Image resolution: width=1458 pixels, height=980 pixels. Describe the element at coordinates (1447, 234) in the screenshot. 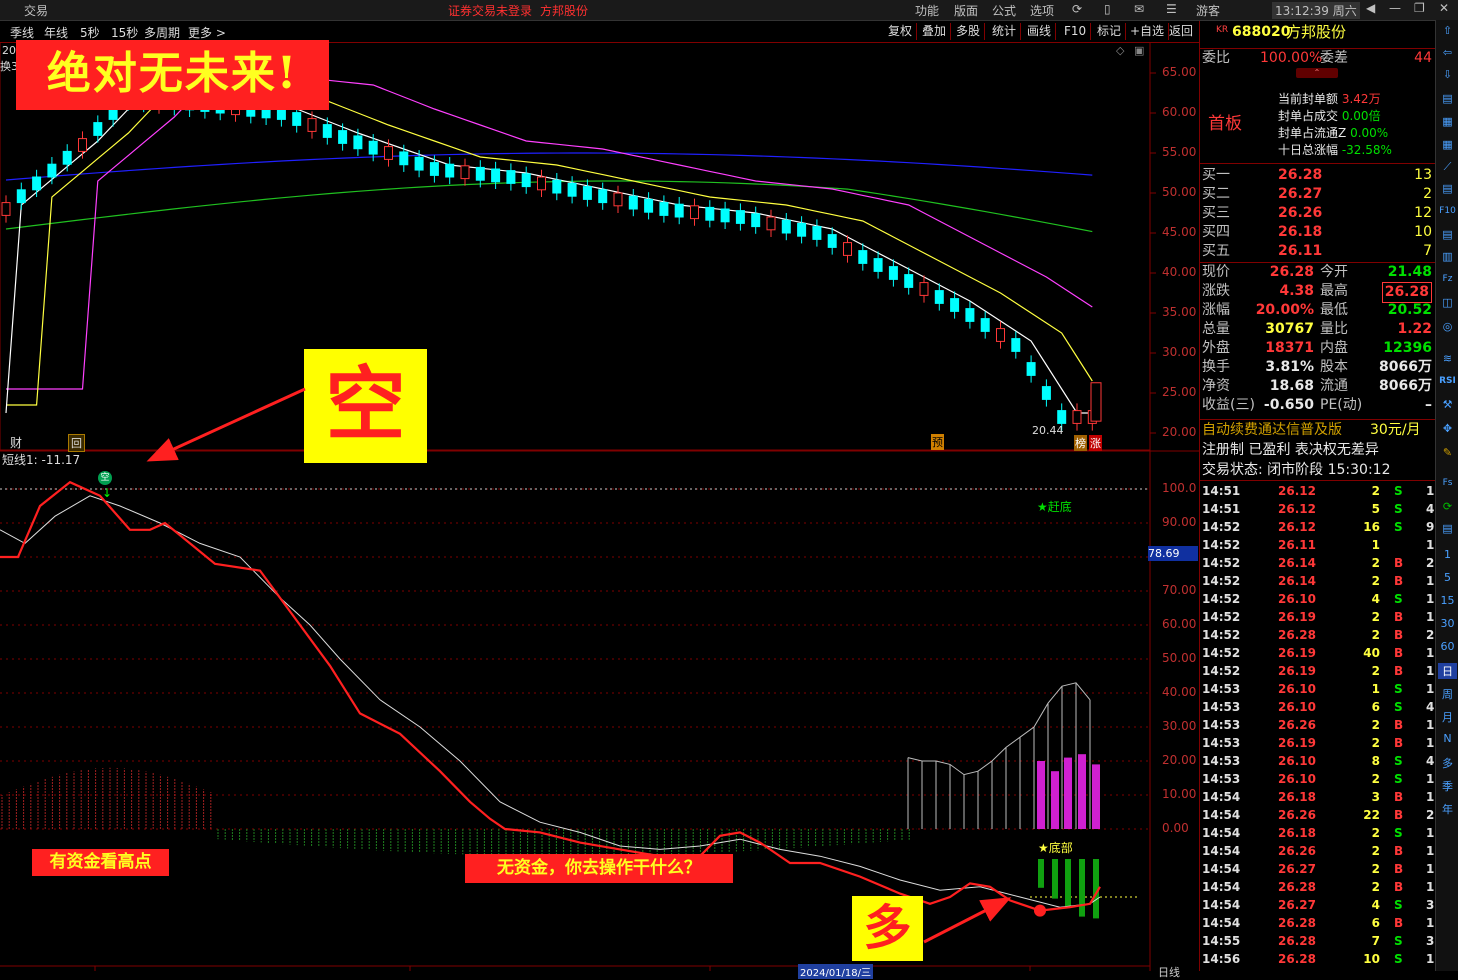

I see `doc-icon: ▤` at that location.